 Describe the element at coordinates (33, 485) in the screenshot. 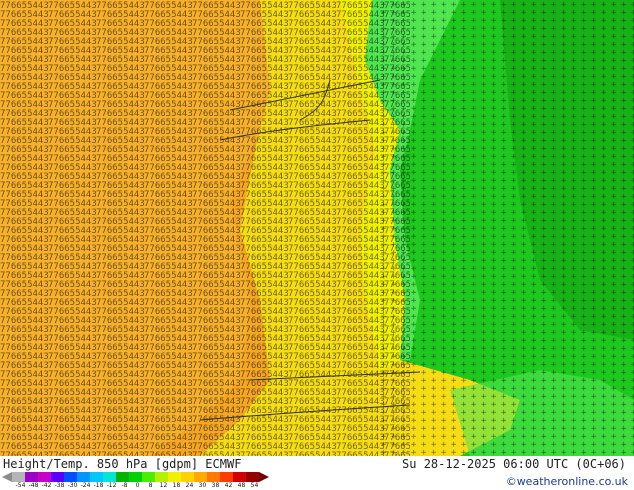

I see `colorbar-tick-label: -48` at that location.